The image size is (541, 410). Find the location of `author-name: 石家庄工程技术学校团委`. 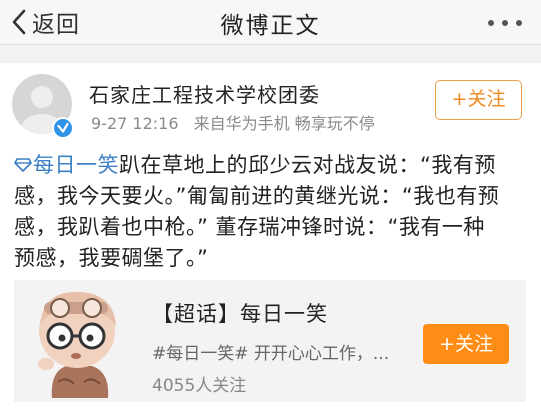

author-name: 石家庄工程技术学校团委 is located at coordinates (204, 93).